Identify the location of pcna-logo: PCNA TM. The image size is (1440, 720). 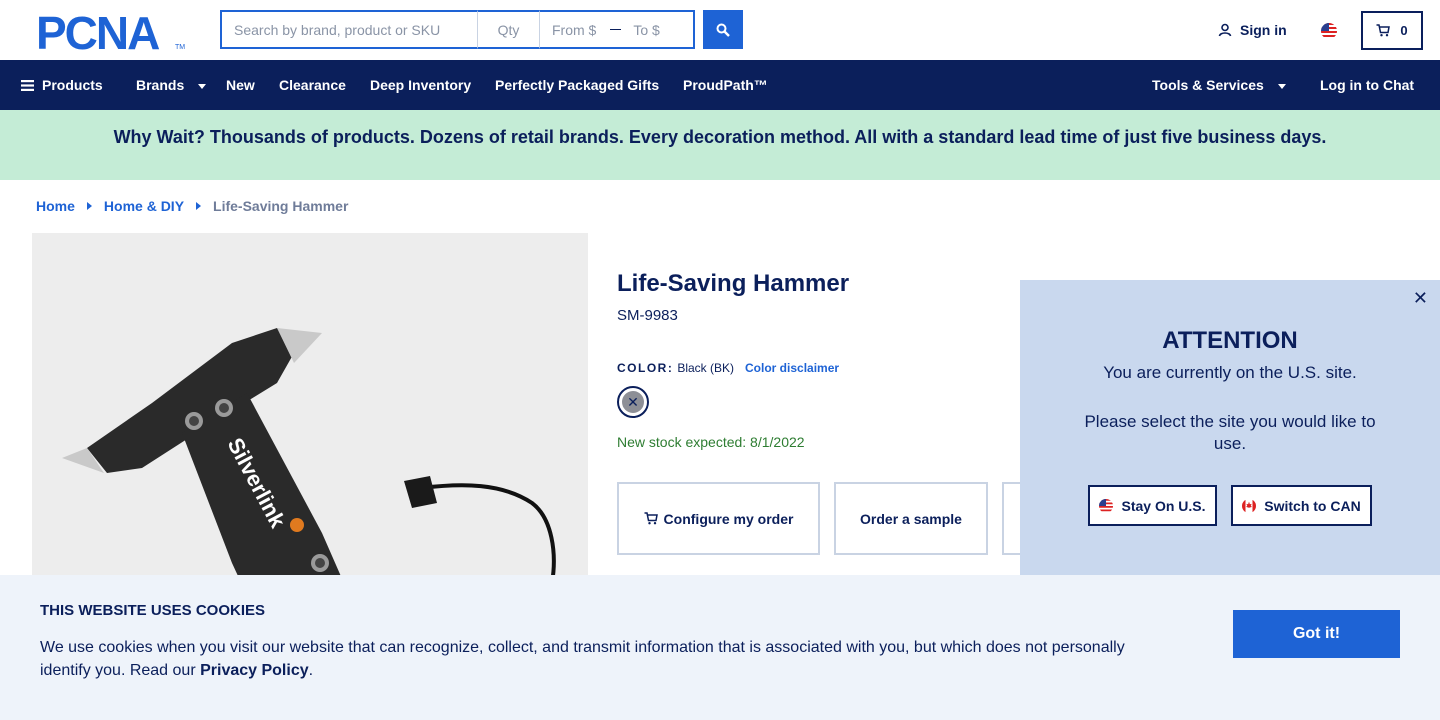
(111, 31).